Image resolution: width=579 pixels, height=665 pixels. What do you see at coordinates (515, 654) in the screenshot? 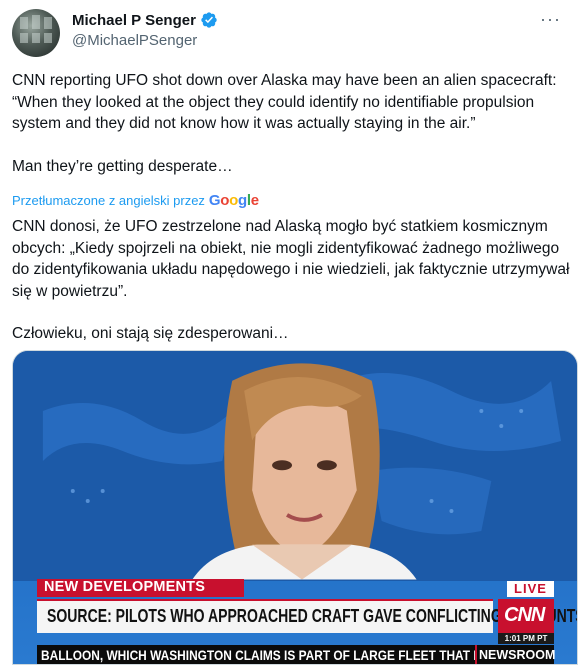
I see `program-name: NEWSROOM` at bounding box center [515, 654].